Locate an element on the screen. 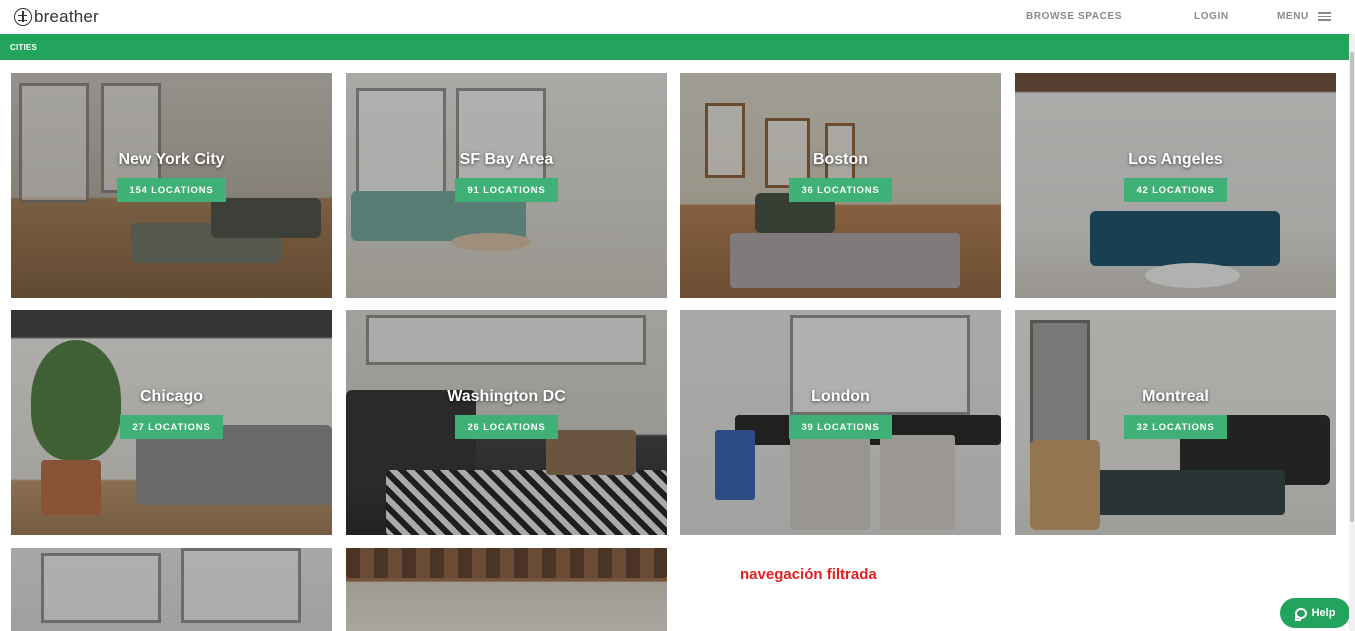 This screenshot has height=631, width=1355. locations-badge: 42 LOCATIONS is located at coordinates (1175, 190).